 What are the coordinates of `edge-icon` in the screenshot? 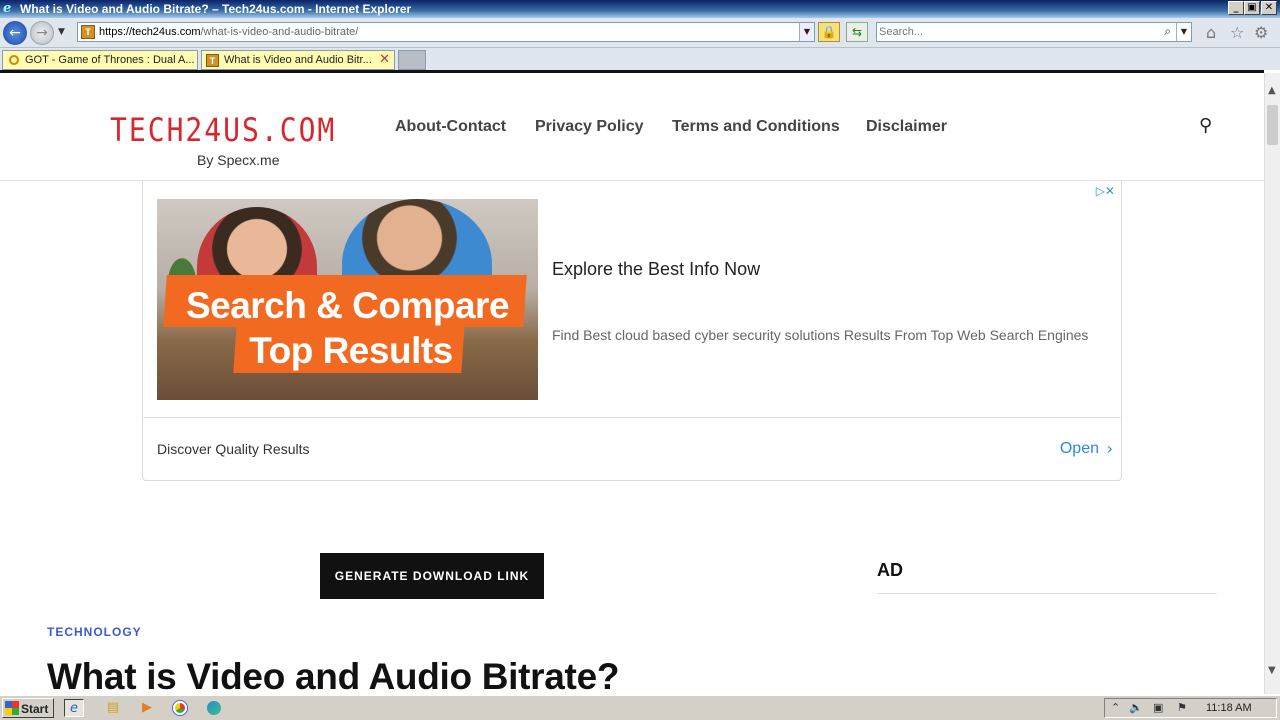 It's located at (214, 708).